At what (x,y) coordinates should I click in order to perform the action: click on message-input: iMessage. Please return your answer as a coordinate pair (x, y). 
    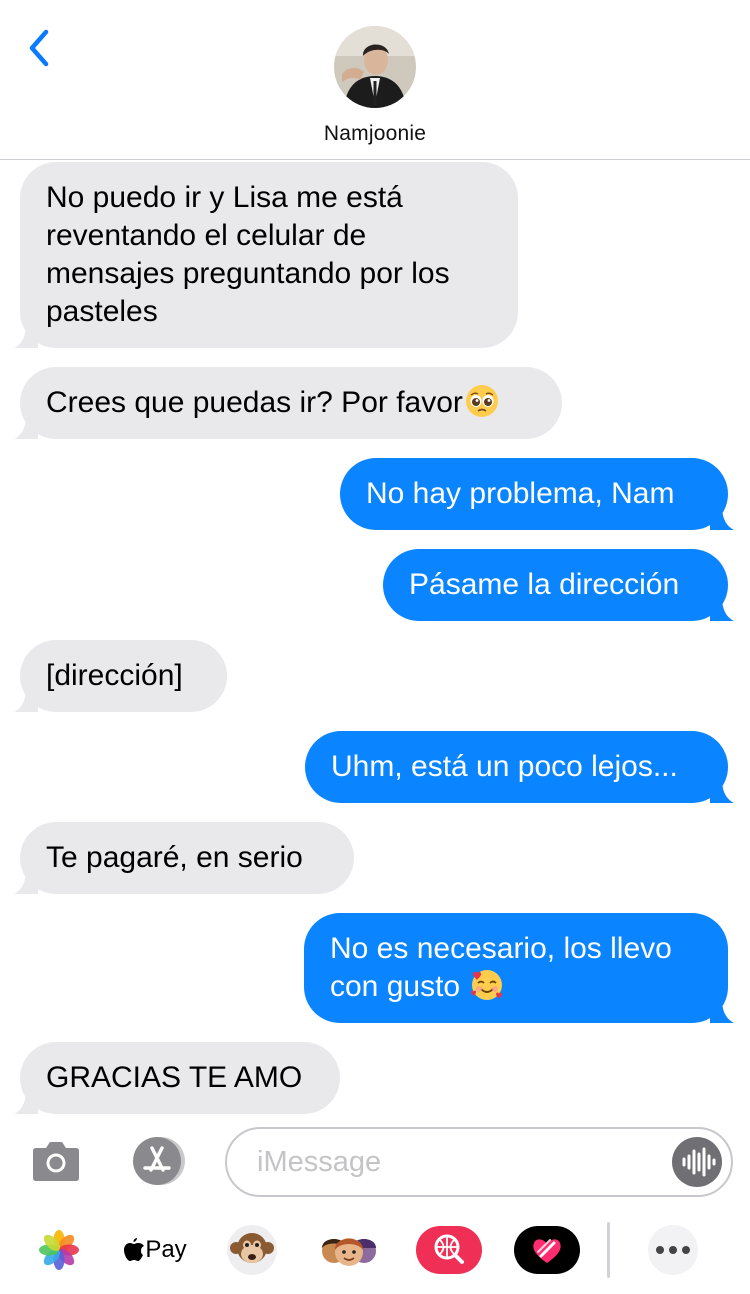
    Looking at the image, I should click on (479, 1162).